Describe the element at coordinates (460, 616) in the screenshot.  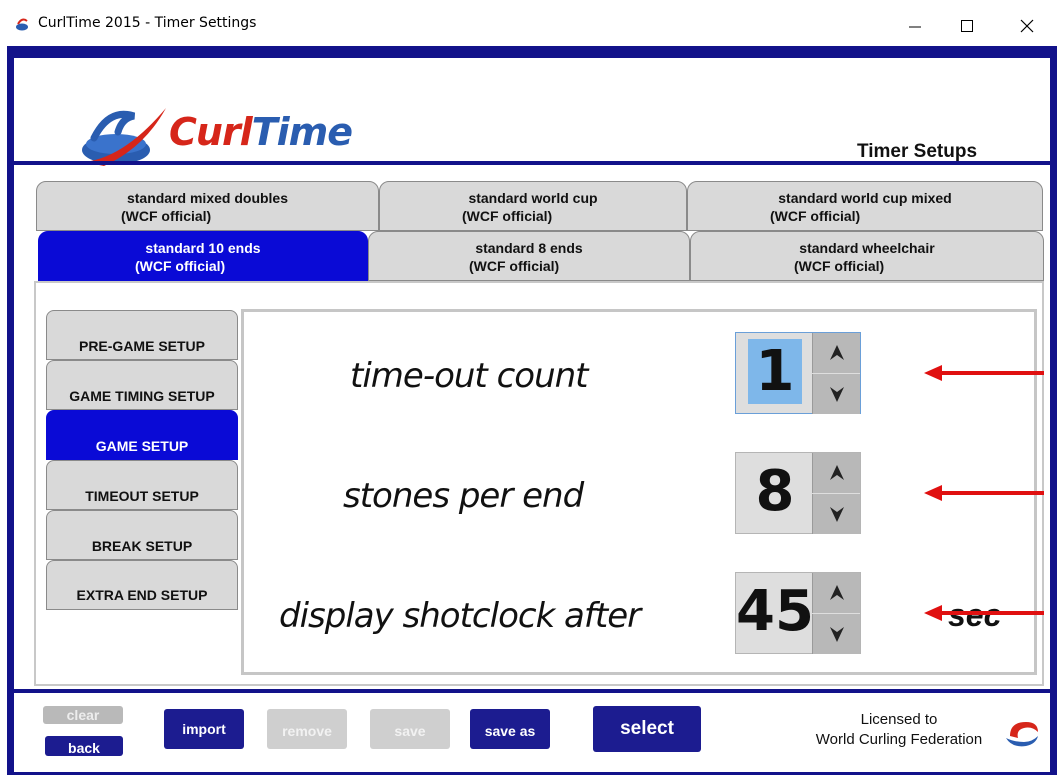
I see `field-label-display-shotclock-after: display shotclock after` at that location.